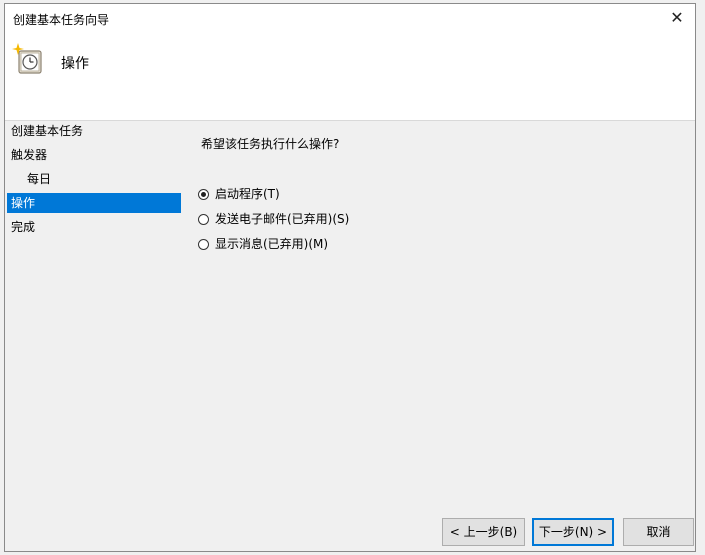  What do you see at coordinates (247, 194) in the screenshot?
I see `option-start-program-label: 启动程序(T)` at bounding box center [247, 194].